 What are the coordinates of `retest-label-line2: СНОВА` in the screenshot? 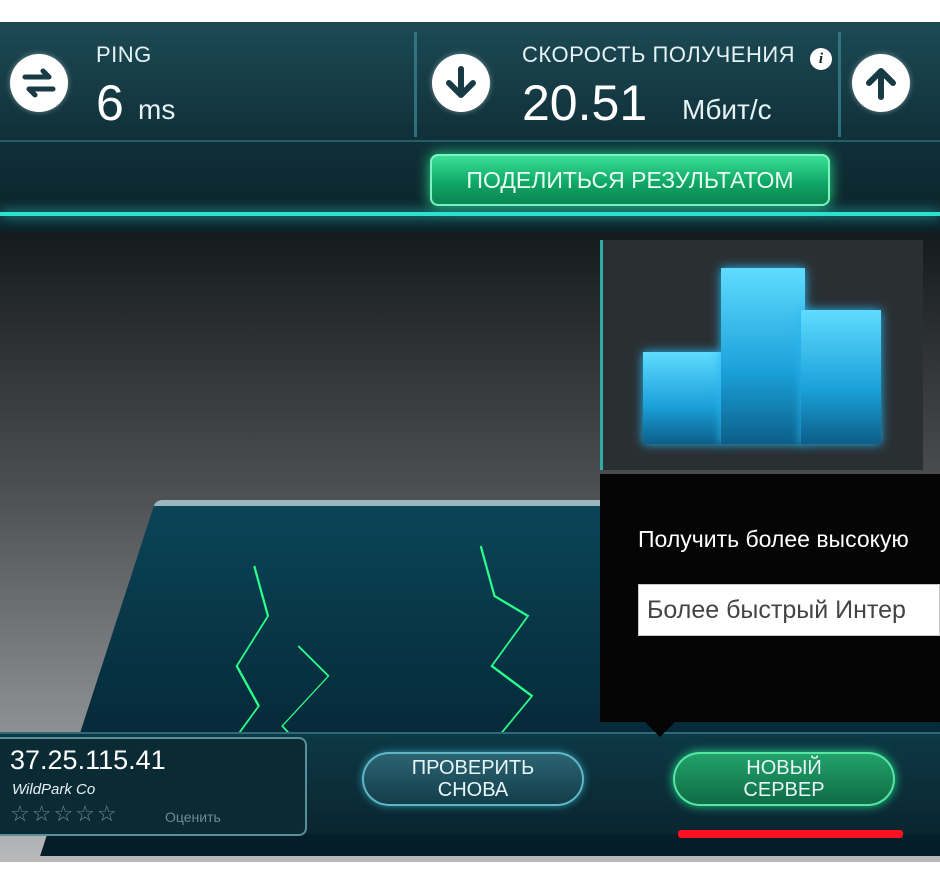 It's located at (473, 790).